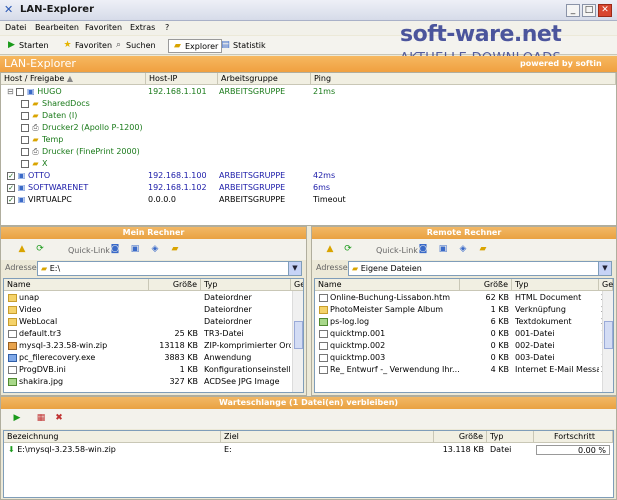 This screenshot has height=500, width=617. What do you see at coordinates (480, 268) in the screenshot?
I see `remote-address-input: ▰ Eigene Dateien ▼` at bounding box center [480, 268].